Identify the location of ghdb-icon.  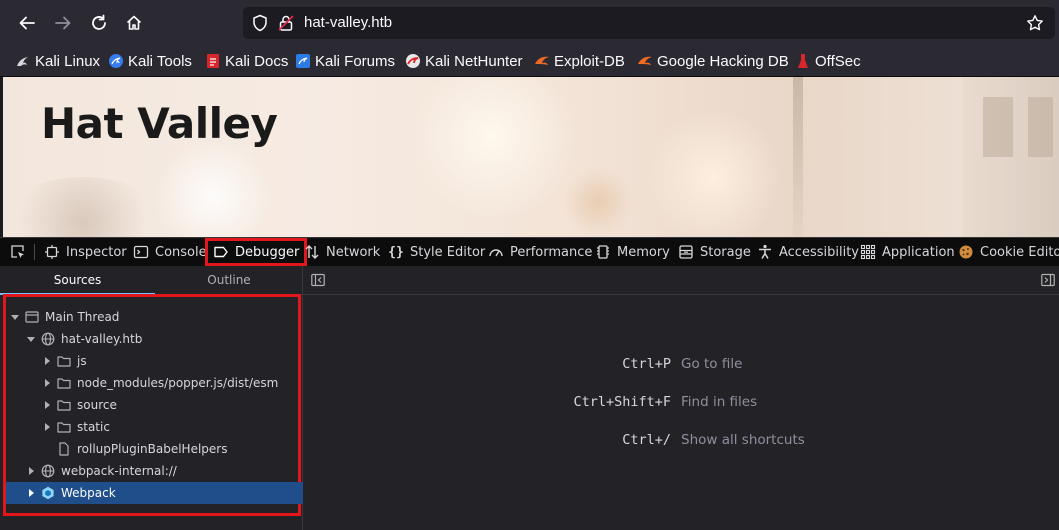
(645, 61).